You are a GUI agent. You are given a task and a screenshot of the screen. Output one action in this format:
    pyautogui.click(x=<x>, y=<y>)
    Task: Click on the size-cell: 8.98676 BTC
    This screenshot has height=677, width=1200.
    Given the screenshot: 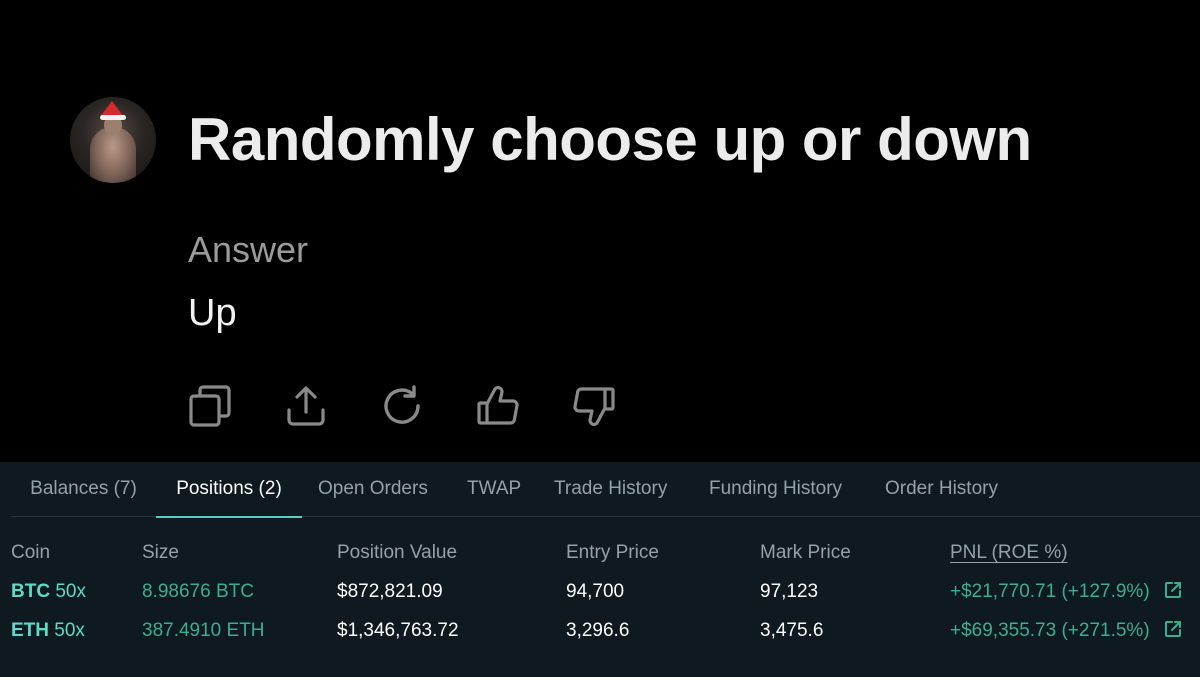 What is the action you would take?
    pyautogui.click(x=198, y=591)
    